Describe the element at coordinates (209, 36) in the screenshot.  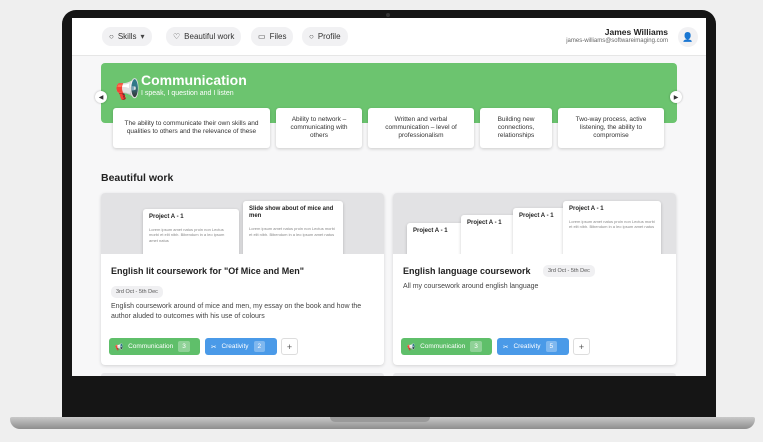
I see `nav-beautiful-work-label: Beautiful work` at that location.